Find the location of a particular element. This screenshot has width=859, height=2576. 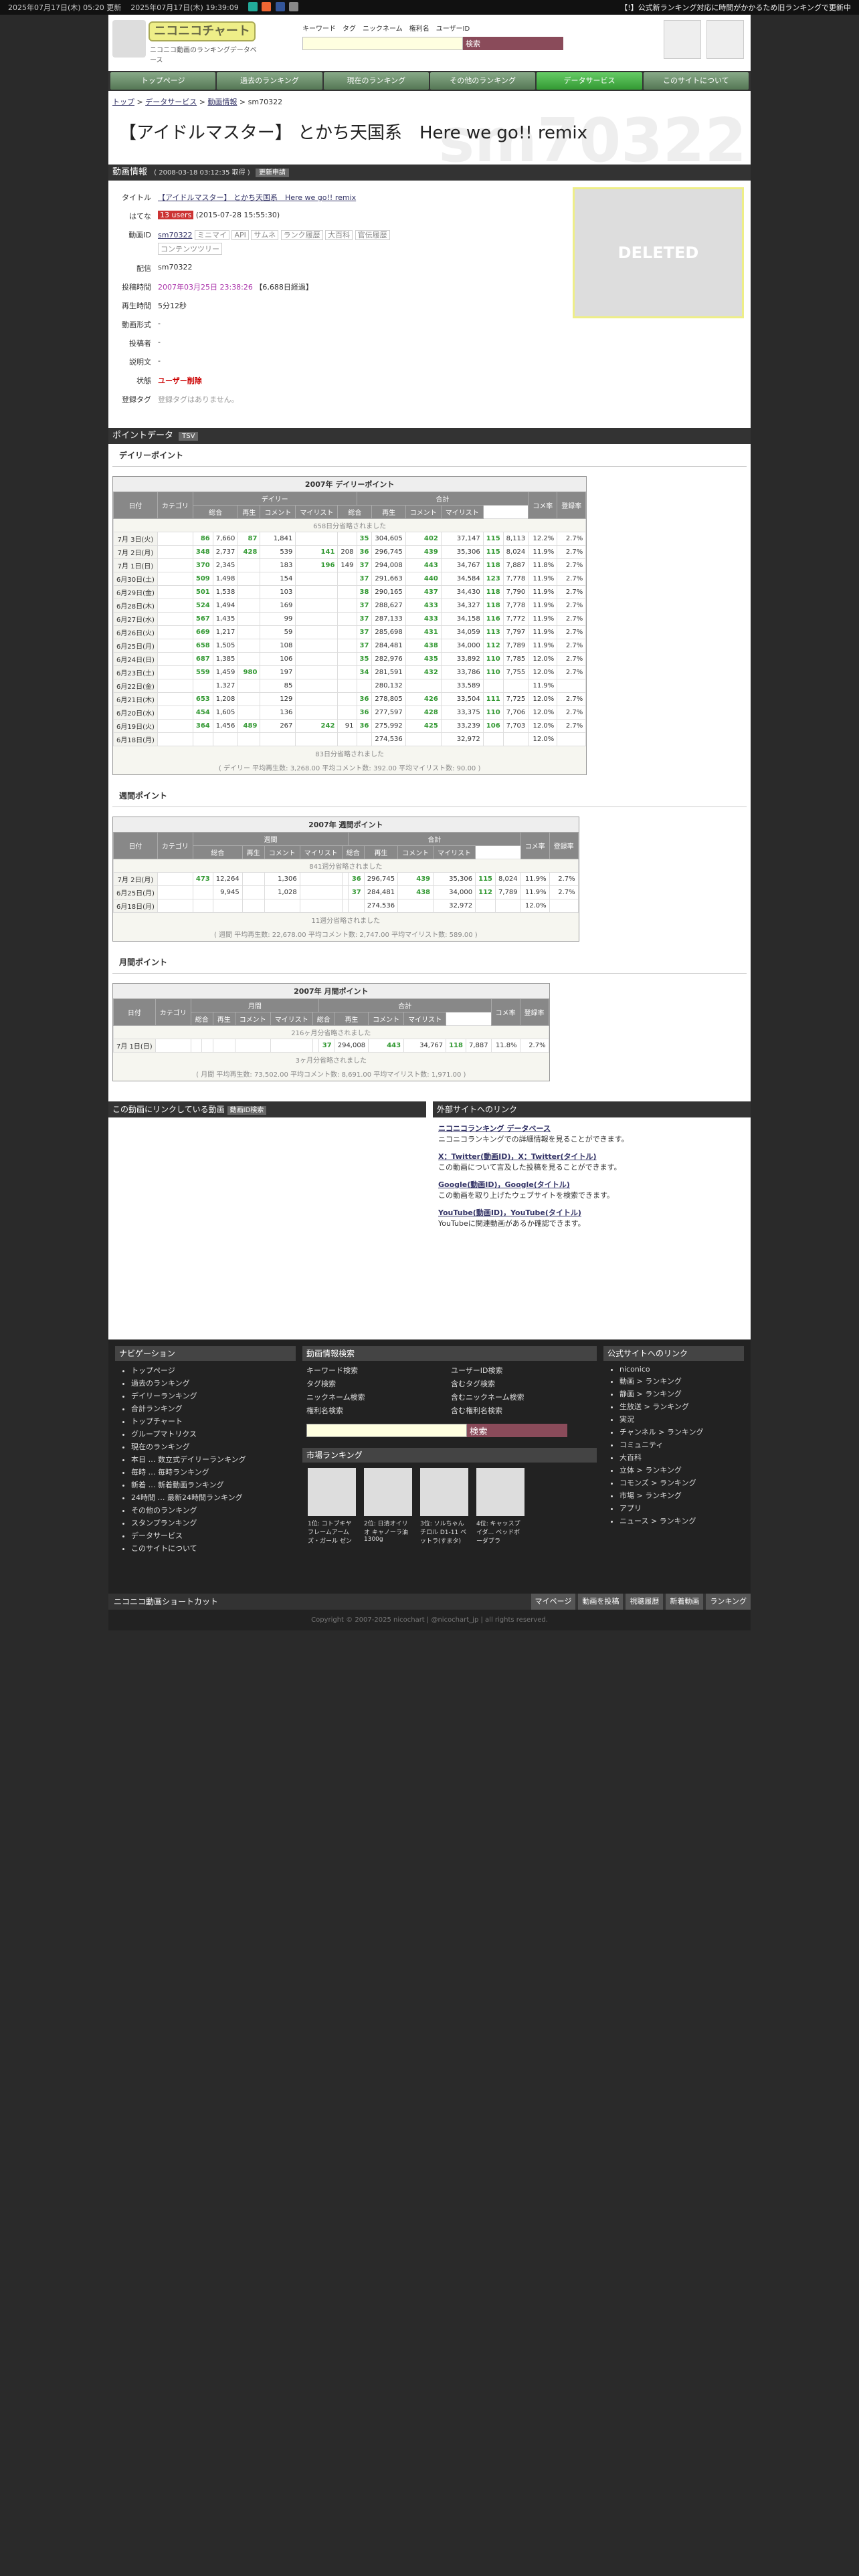

id-tag-minimai: ミニマイ is located at coordinates (212, 235).